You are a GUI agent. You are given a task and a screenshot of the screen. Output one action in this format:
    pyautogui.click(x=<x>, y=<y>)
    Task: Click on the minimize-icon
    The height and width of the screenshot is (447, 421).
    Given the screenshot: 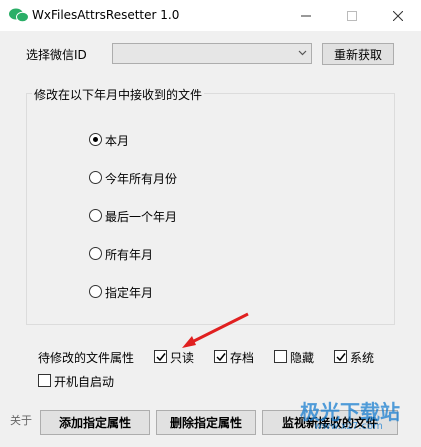 What is the action you would take?
    pyautogui.click(x=306, y=15)
    